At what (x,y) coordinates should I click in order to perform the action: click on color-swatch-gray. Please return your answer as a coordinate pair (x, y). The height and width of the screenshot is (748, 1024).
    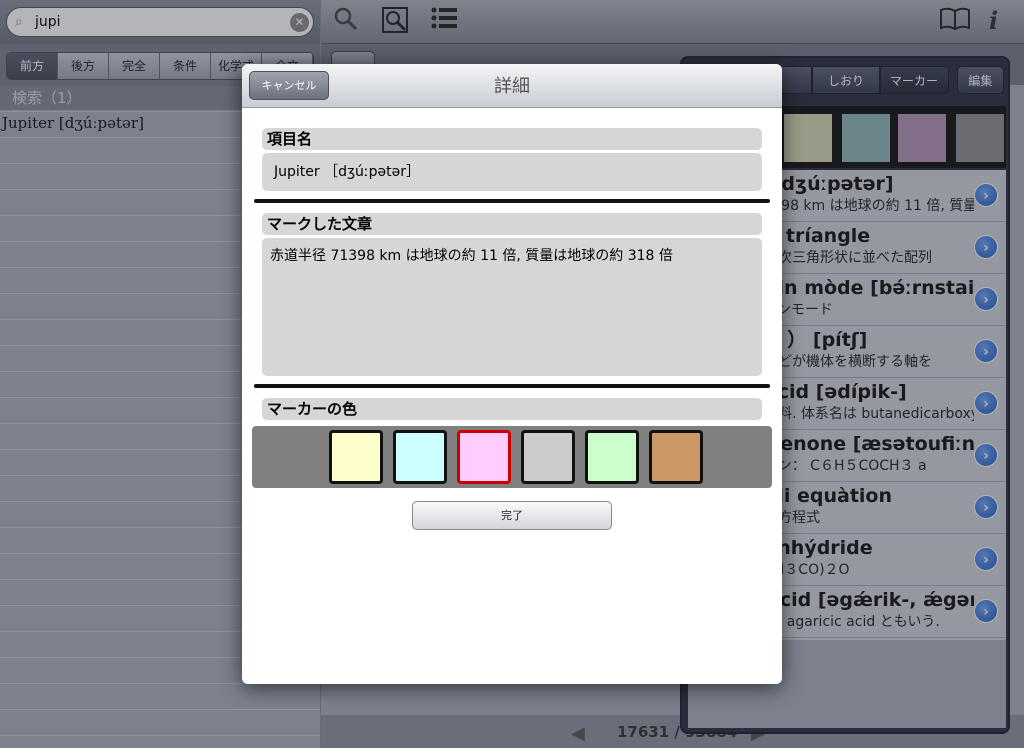
    Looking at the image, I should click on (548, 457).